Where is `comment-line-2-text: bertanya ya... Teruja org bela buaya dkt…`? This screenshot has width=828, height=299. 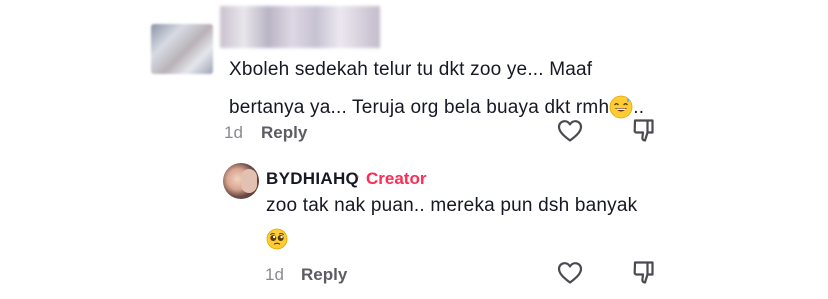
comment-line-2-text: bertanya ya... Teruja org bela buaya dkt… is located at coordinates (419, 107).